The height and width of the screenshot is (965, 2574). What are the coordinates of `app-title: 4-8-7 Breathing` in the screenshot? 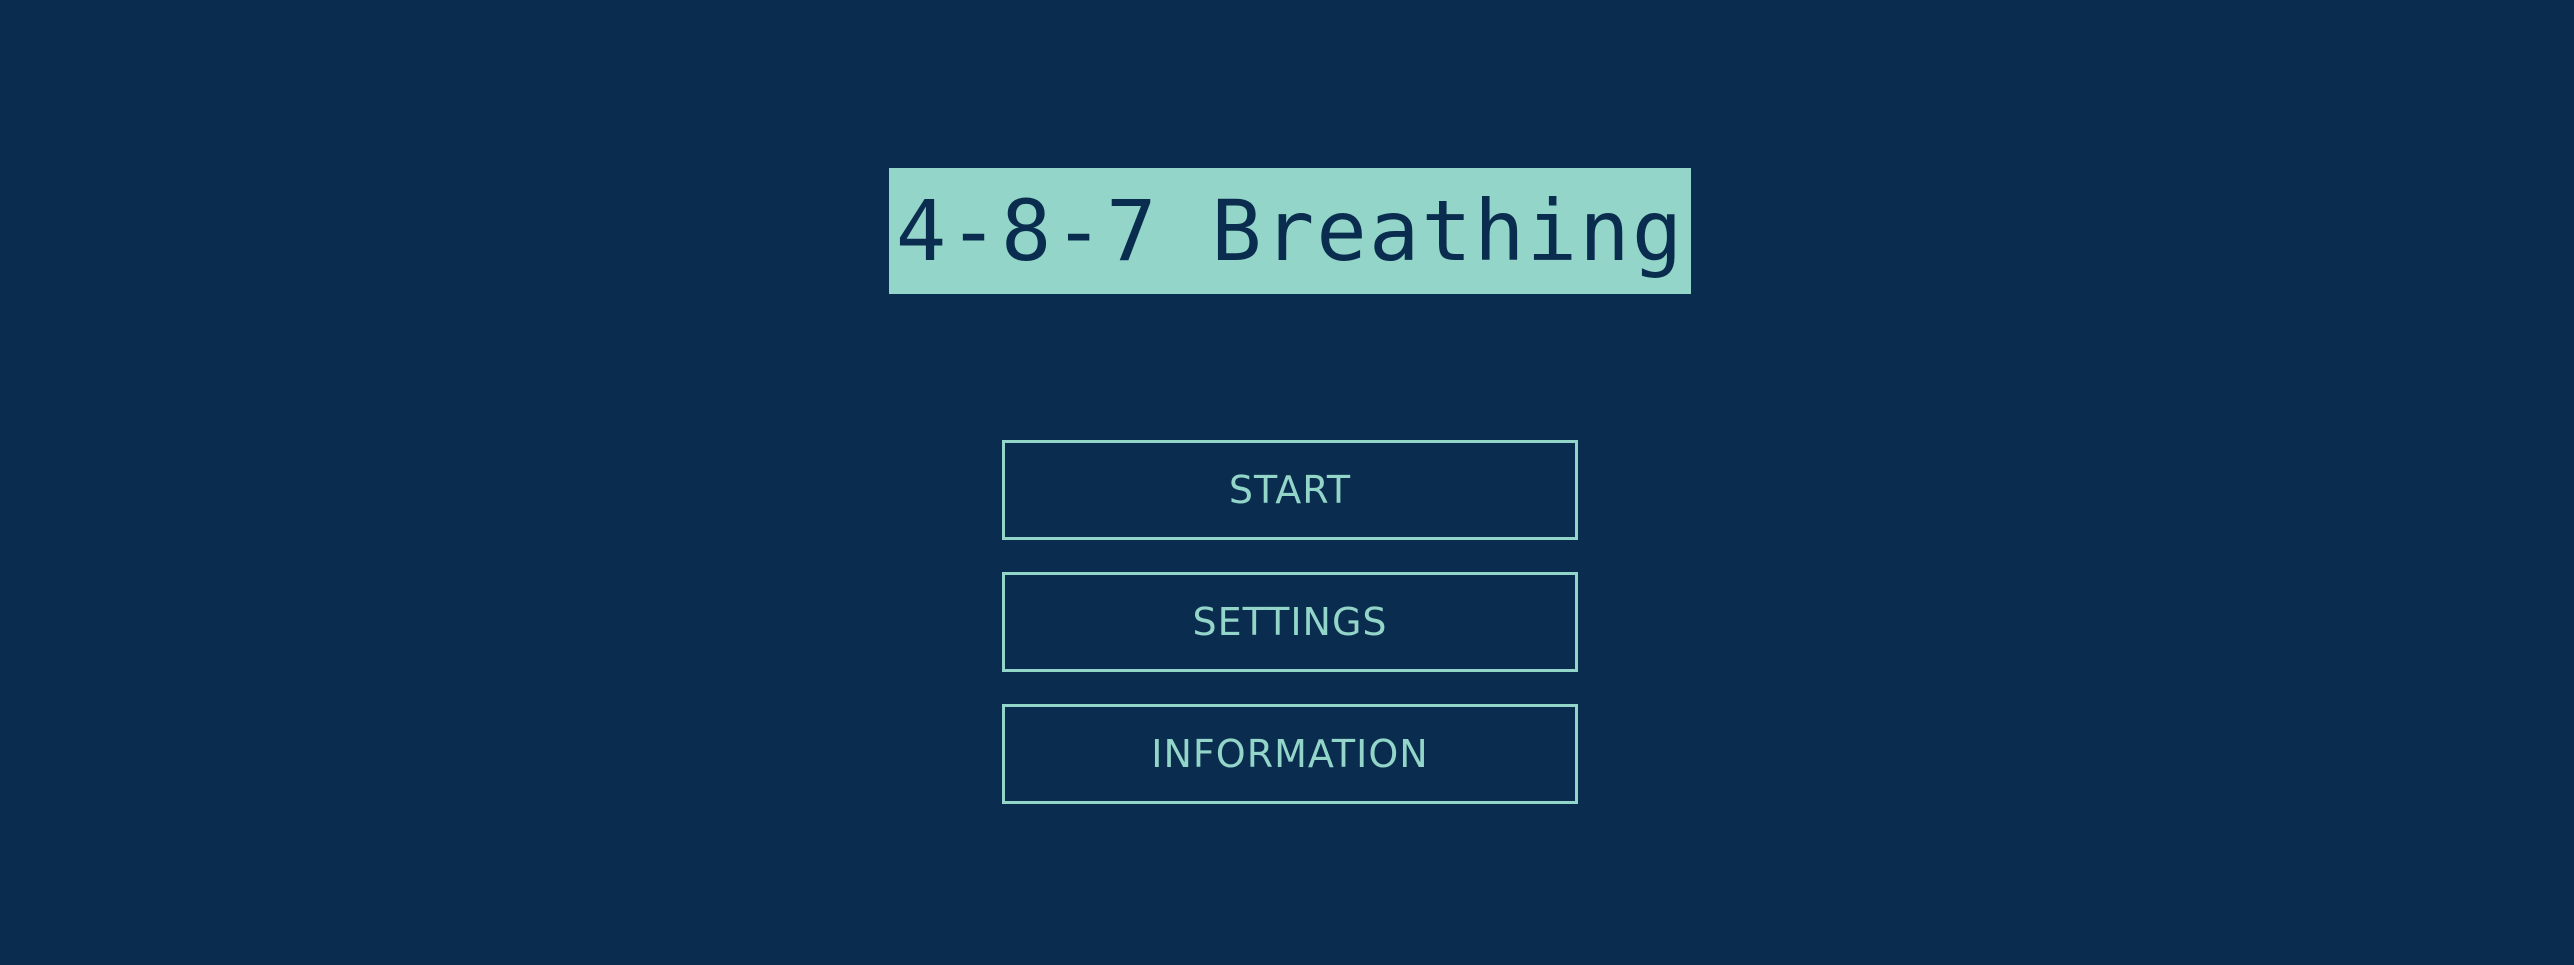 It's located at (1290, 231).